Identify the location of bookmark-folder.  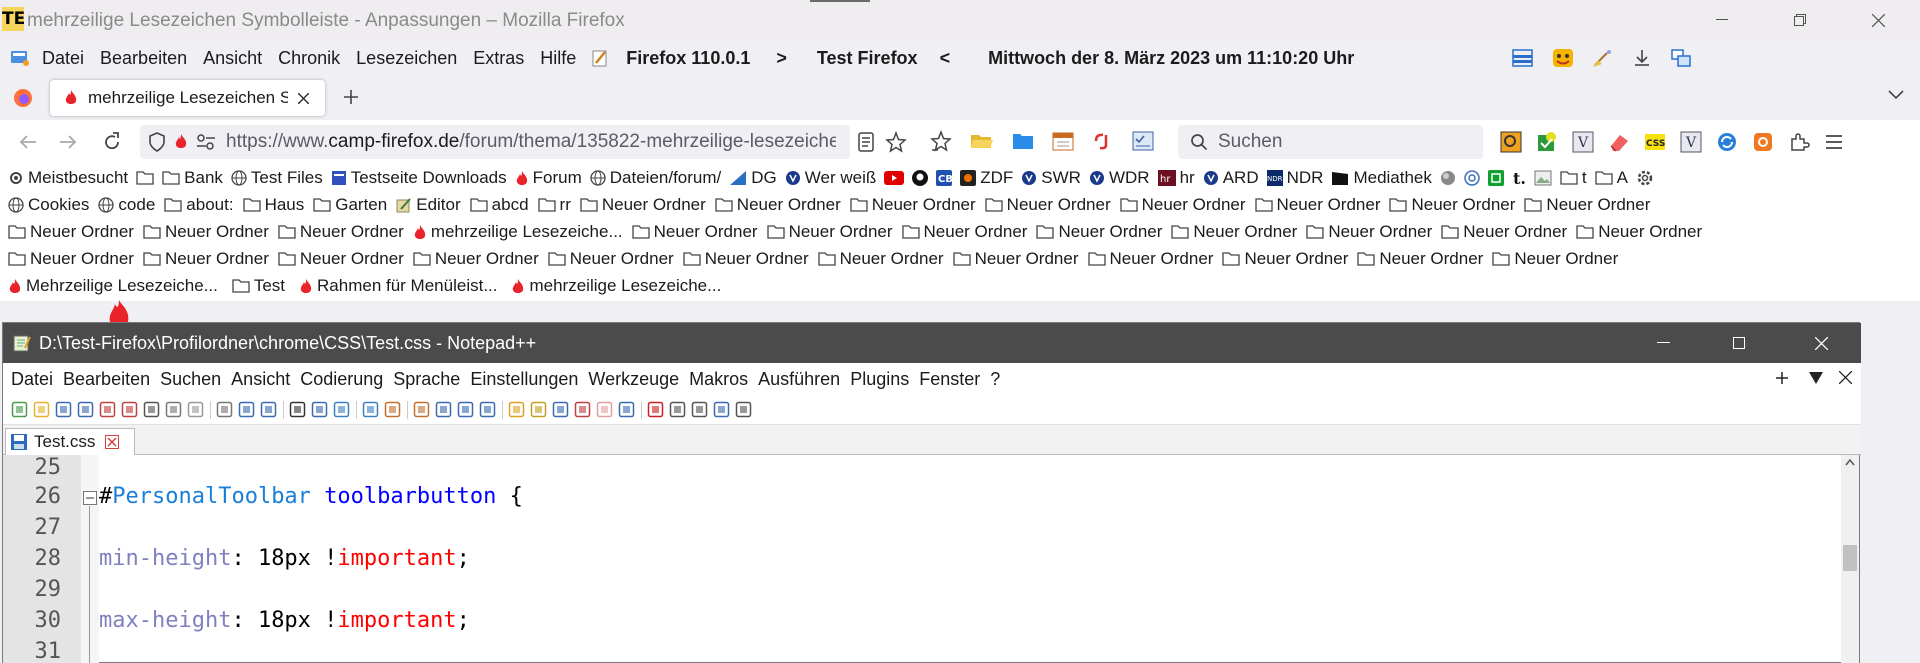
(145, 177).